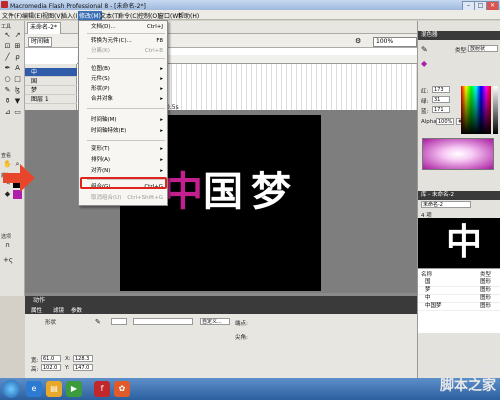  What do you see at coordinates (123, 69) in the screenshot?
I see `menu-item-bitmap: 位图(B) ▸` at bounding box center [123, 69].